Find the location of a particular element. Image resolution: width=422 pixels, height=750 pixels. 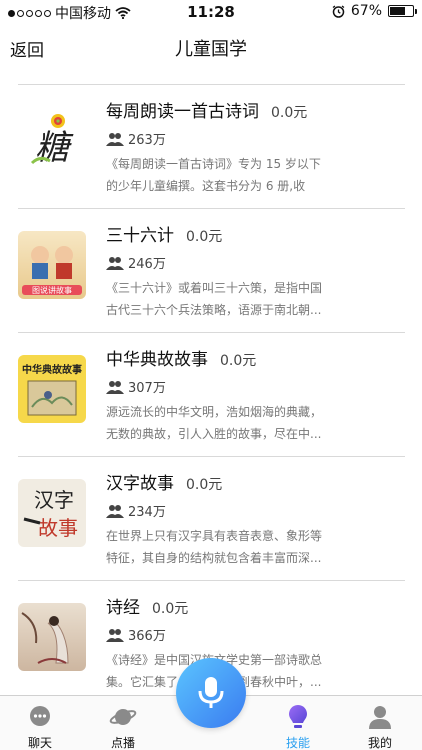

play-count: 263万 is located at coordinates (147, 140).